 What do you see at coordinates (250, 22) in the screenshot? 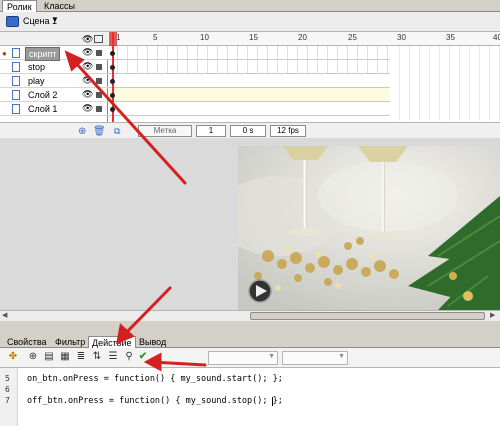
I see `scene-bar: Сцена 1 ▼` at bounding box center [250, 22].